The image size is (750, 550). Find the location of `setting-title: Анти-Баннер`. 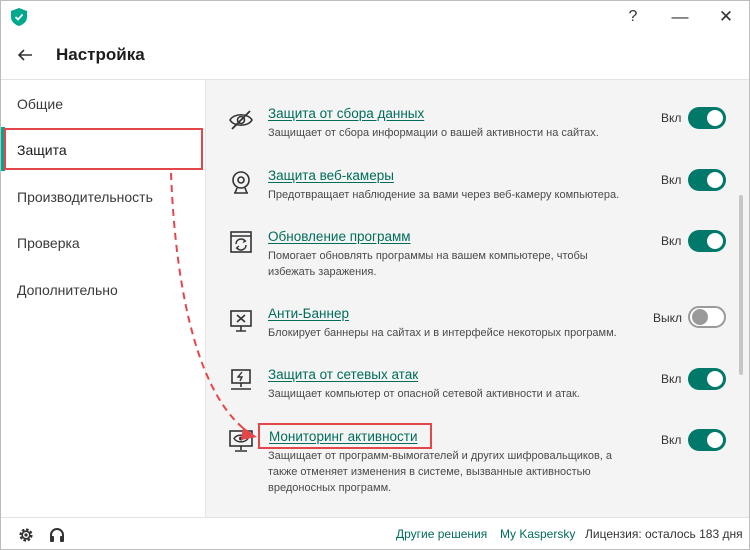

setting-title: Анти-Баннер is located at coordinates (308, 313).